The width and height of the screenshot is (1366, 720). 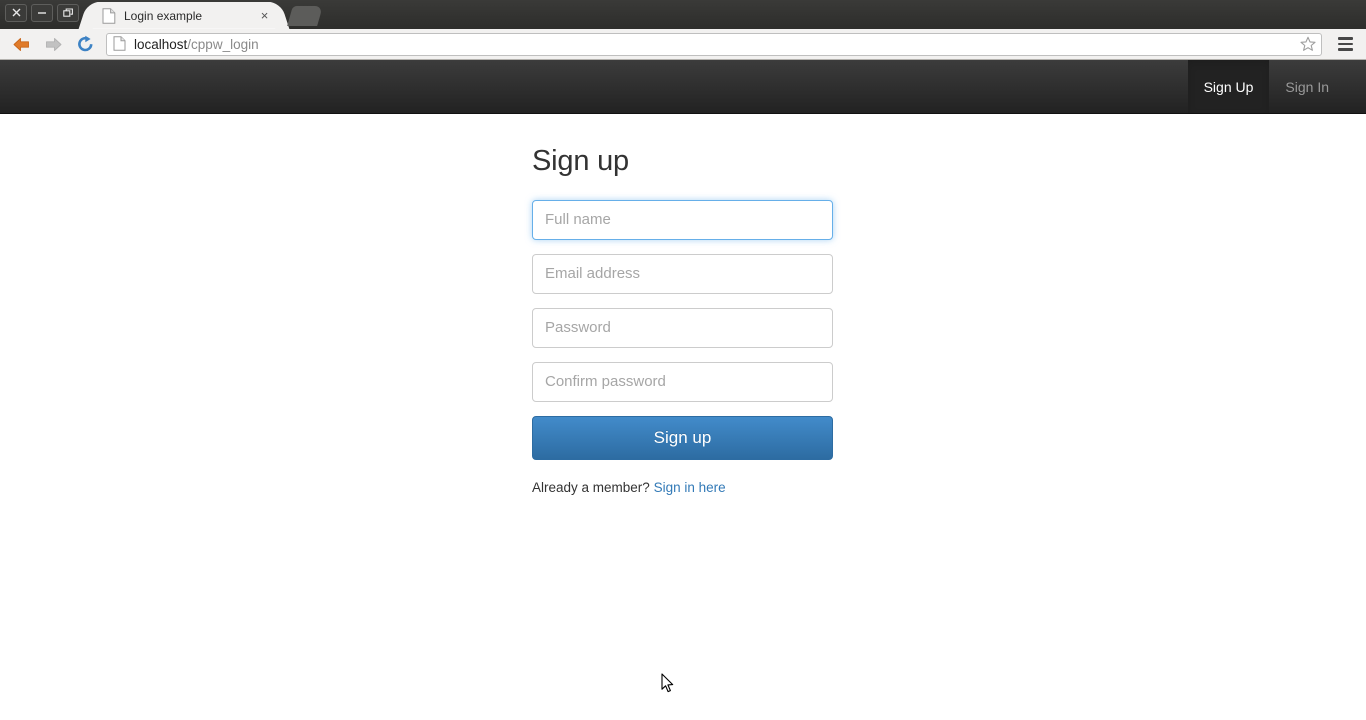 I want to click on browser-tab-title: Login example, so click(x=163, y=15).